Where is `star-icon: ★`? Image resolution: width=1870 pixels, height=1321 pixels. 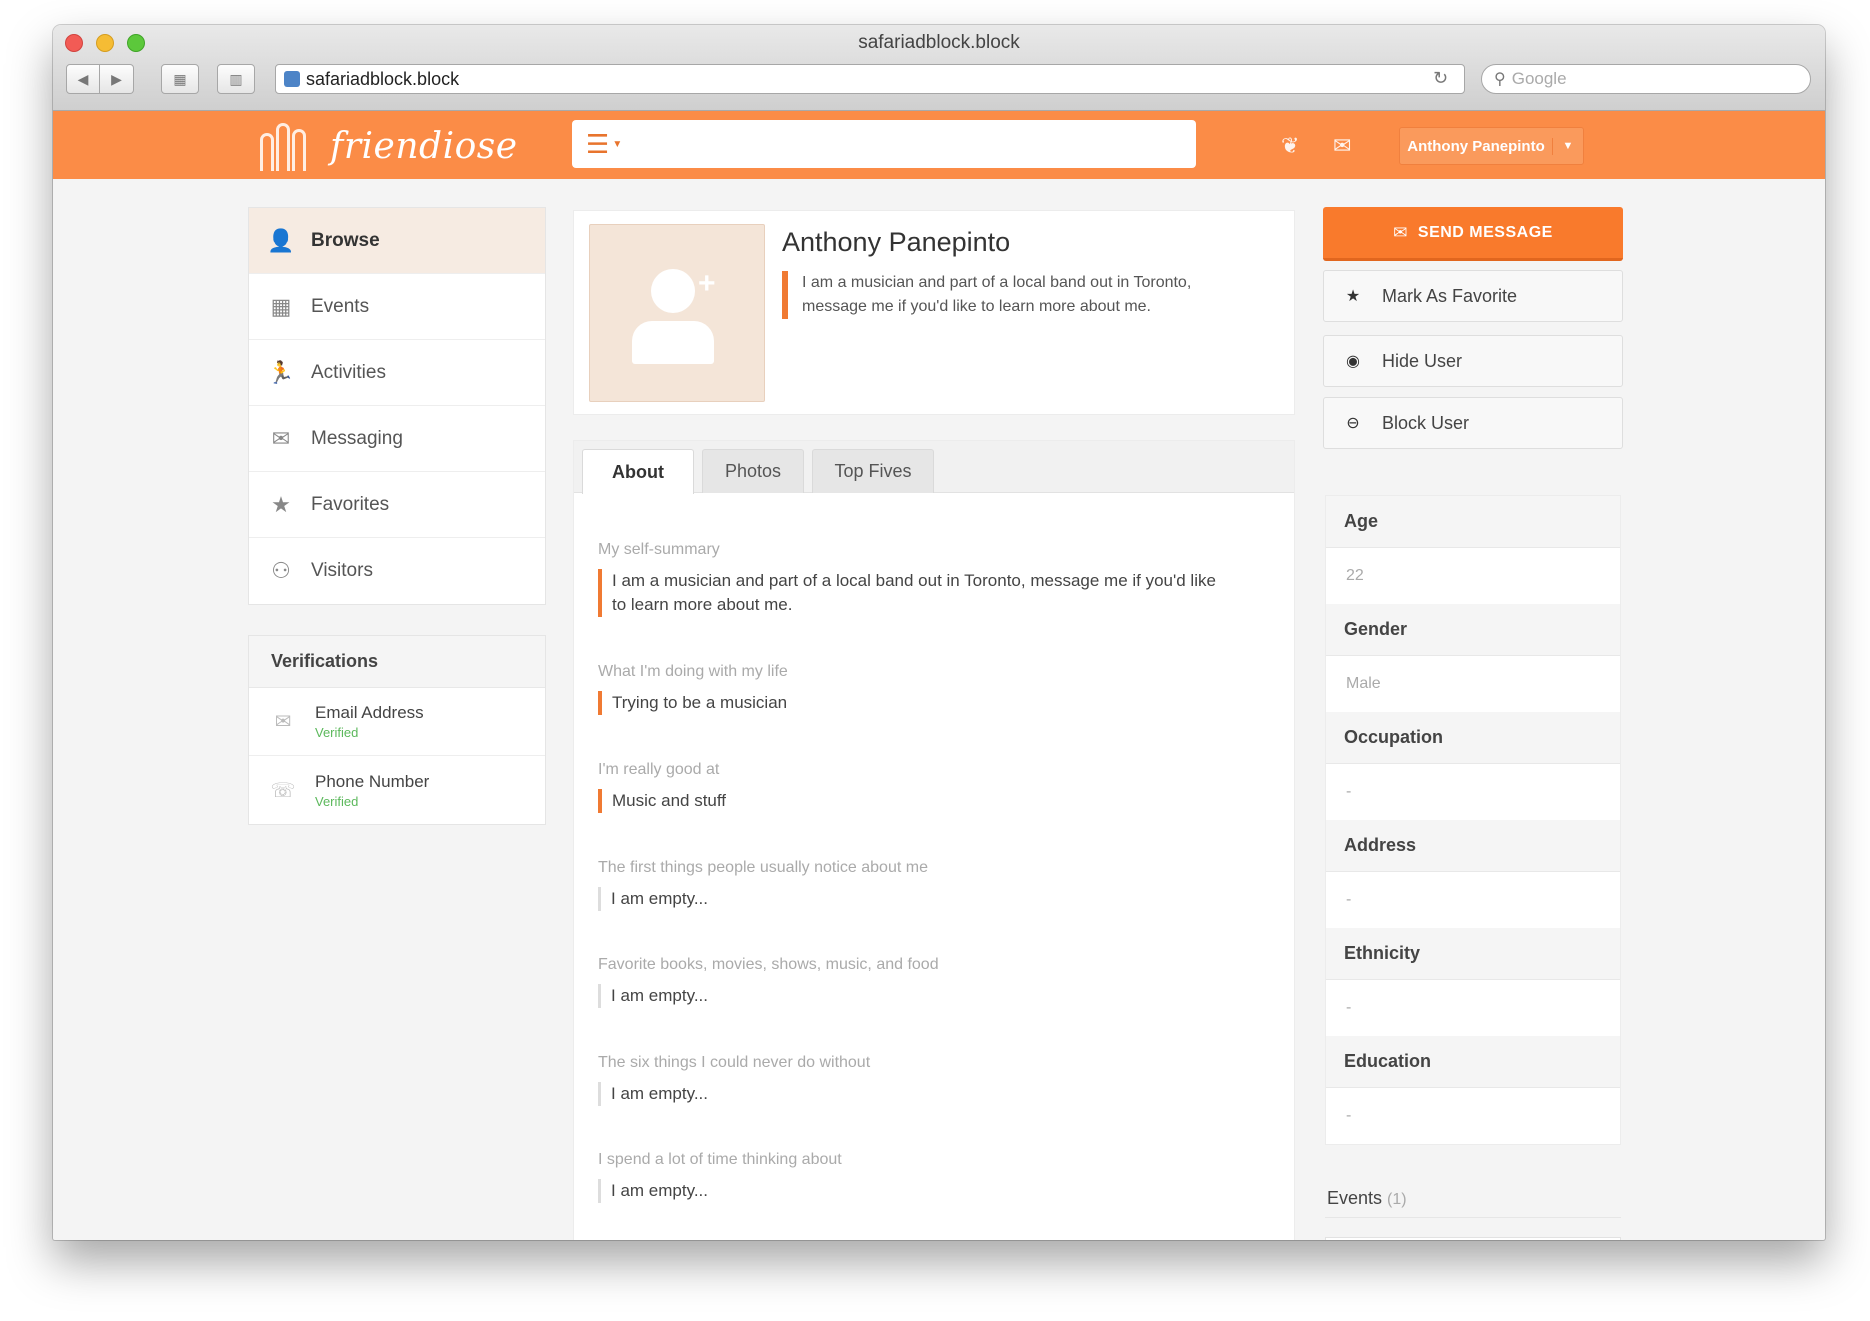 star-icon: ★ is located at coordinates (281, 504).